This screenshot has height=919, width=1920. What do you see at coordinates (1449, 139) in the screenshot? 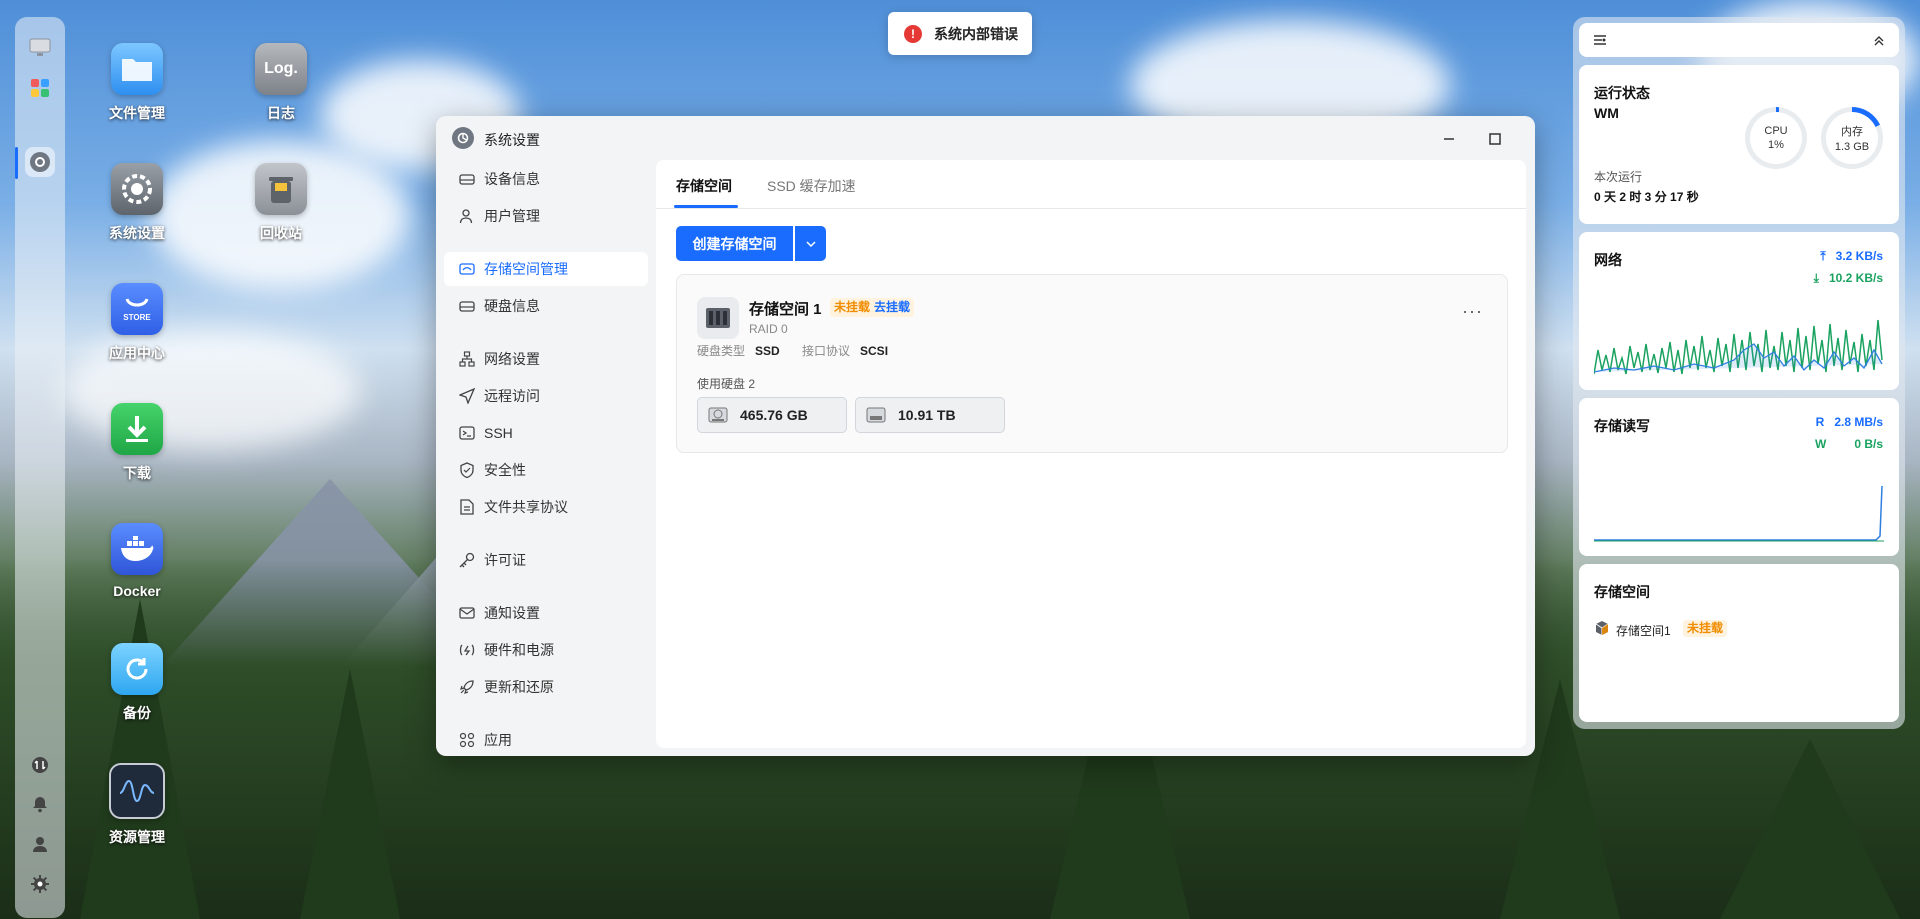
I see `minimize-button` at bounding box center [1449, 139].